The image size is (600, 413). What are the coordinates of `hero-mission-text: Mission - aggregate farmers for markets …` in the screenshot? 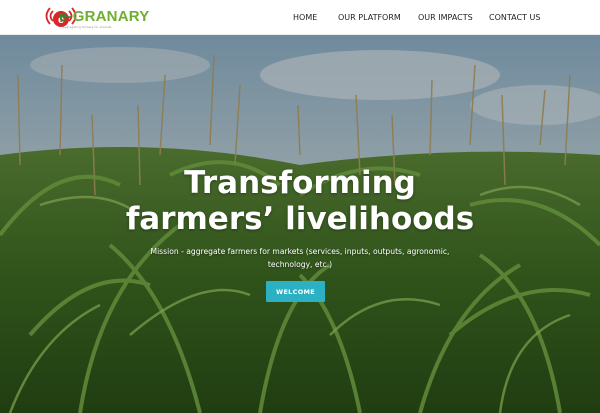 It's located at (300, 258).